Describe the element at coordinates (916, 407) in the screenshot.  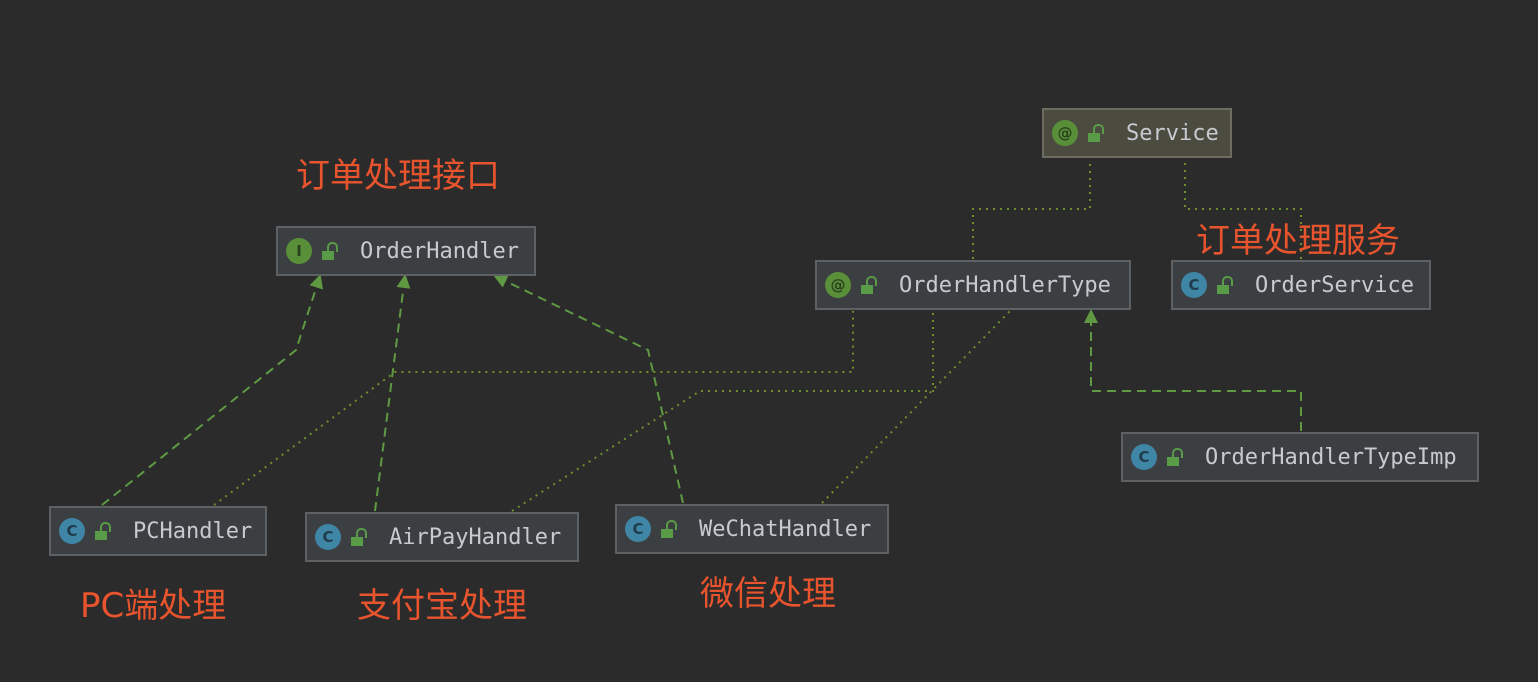
I see `edge-wechathandler-annotated-orderhandlertype` at that location.